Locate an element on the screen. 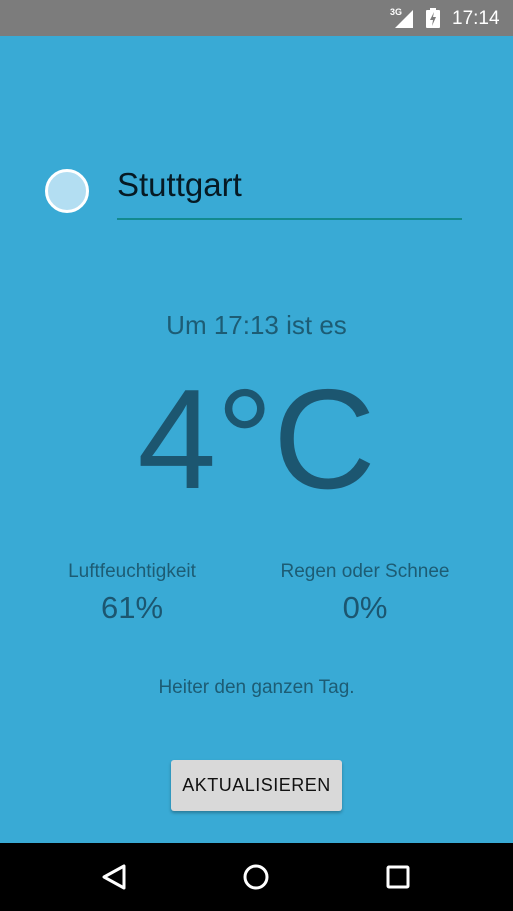 This screenshot has width=513, height=911. city-input: Stuttgart is located at coordinates (289, 193).